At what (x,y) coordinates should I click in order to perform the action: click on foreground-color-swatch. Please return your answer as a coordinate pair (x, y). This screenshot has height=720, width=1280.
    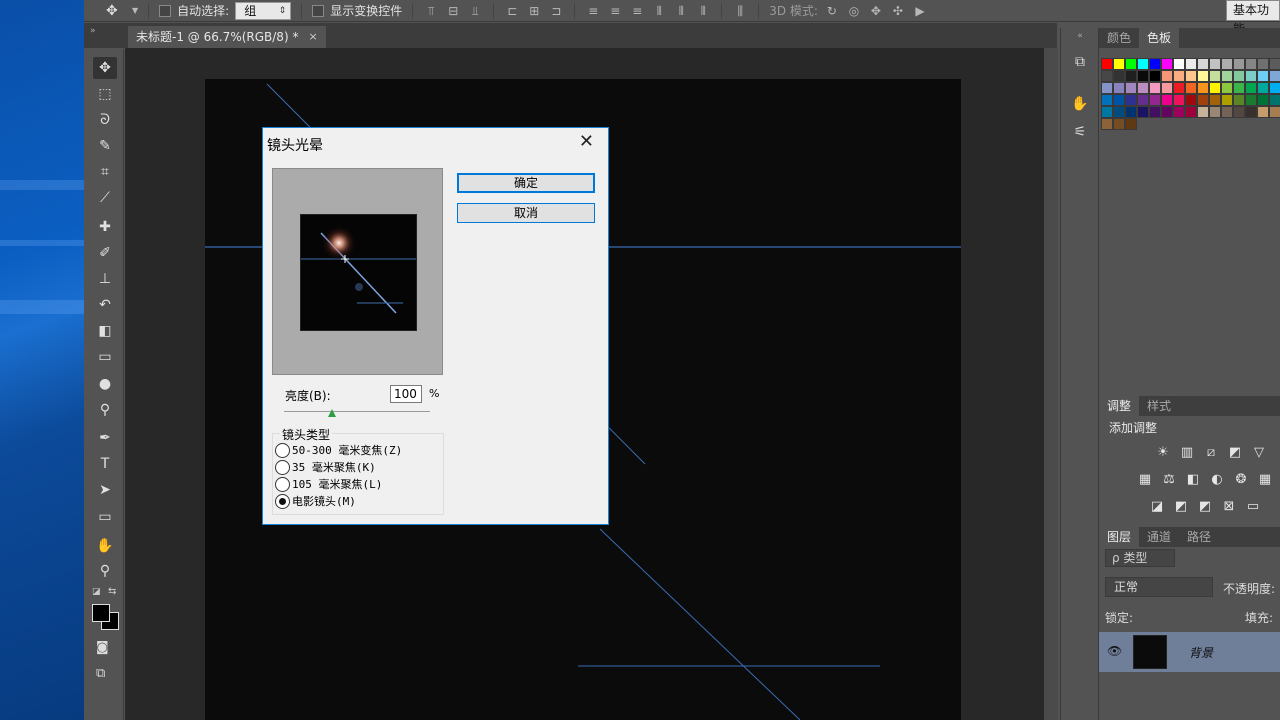
    Looking at the image, I should click on (101, 613).